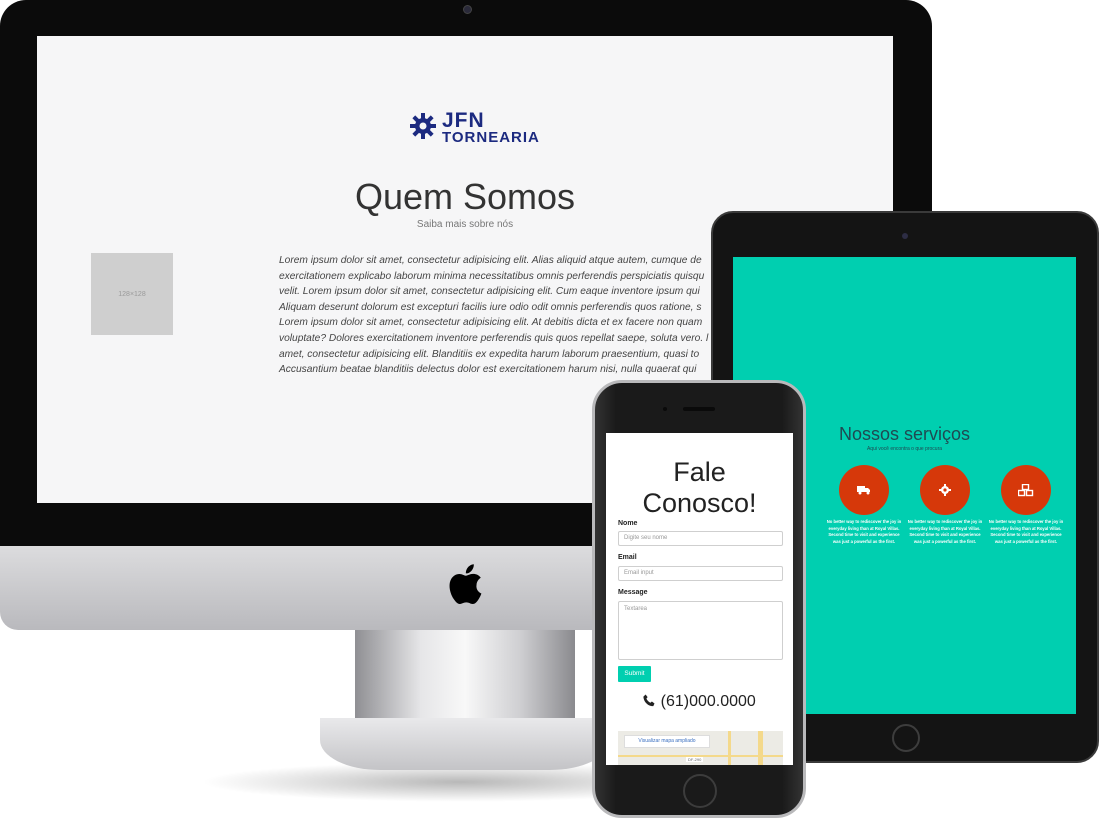 The image size is (1110, 818). I want to click on email-input: Email input, so click(700, 573).